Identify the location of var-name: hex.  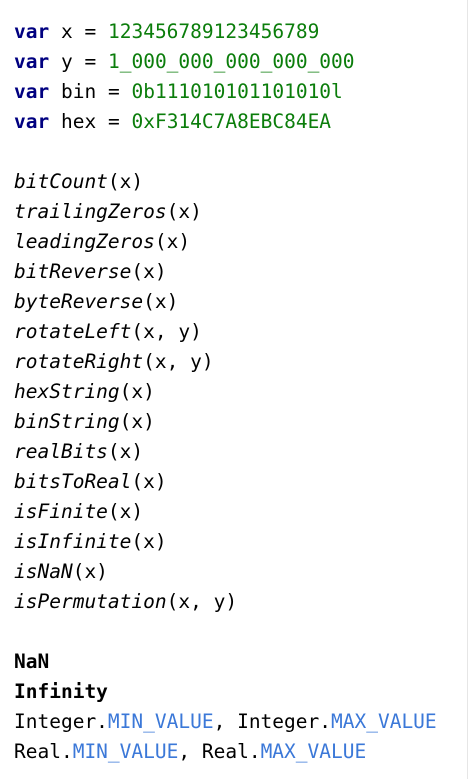
(78, 121).